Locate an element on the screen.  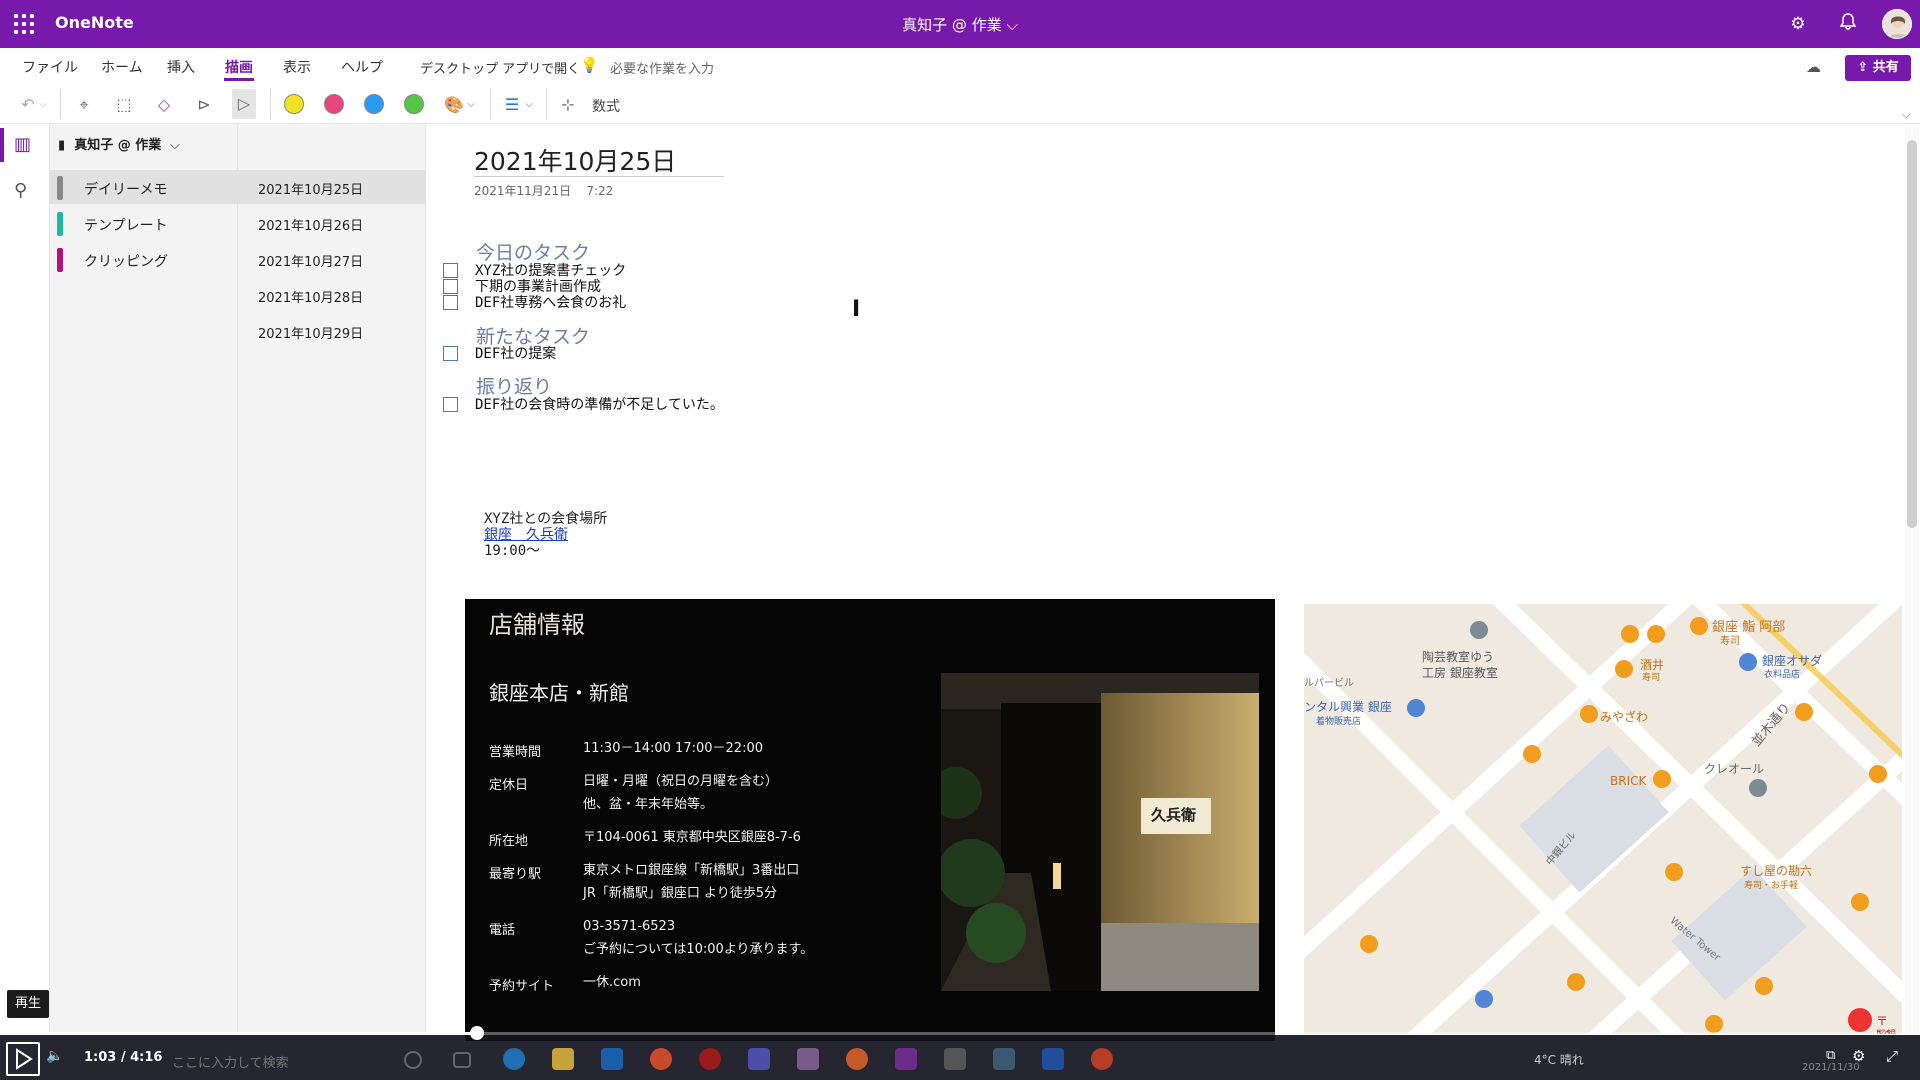
map-label: 衣料品店 is located at coordinates (1782, 675).